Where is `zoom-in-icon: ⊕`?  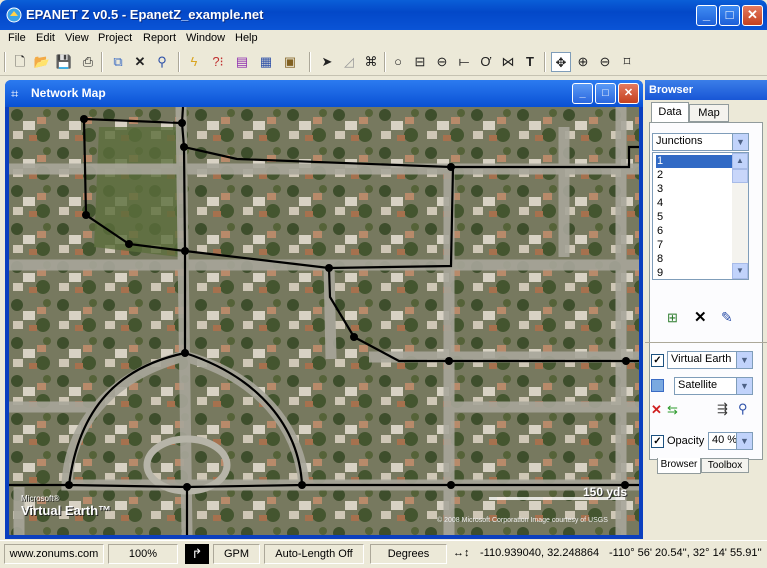 zoom-in-icon: ⊕ is located at coordinates (583, 62).